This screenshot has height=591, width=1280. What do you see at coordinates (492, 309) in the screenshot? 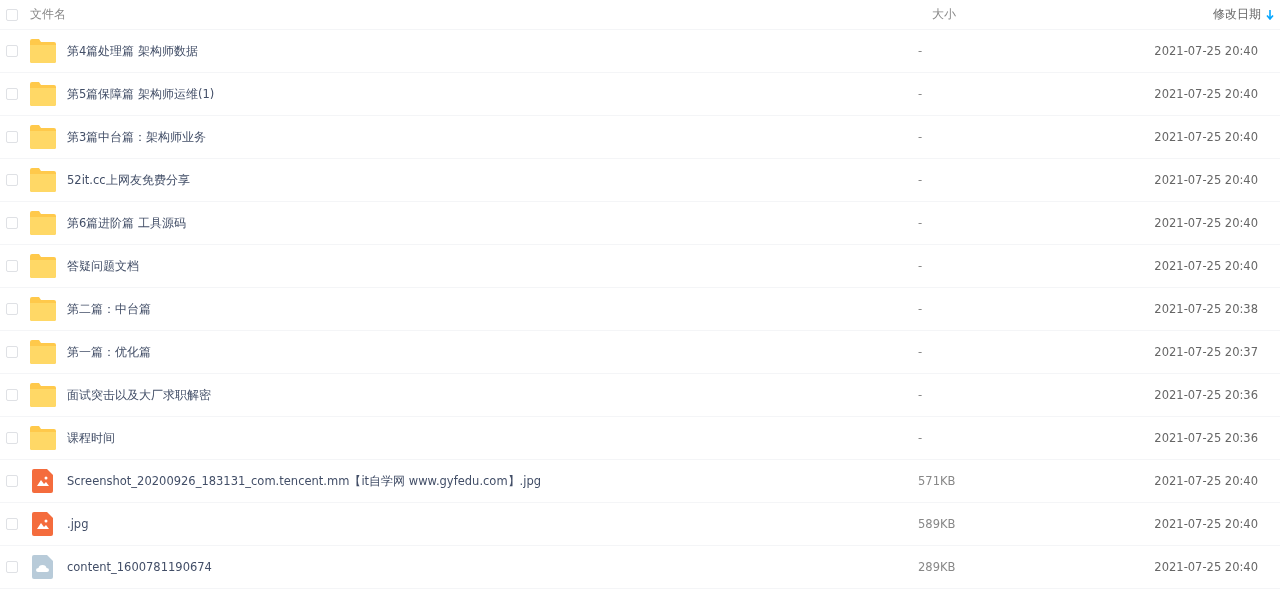
I see `file-name: 第二篇：中台篇` at bounding box center [492, 309].